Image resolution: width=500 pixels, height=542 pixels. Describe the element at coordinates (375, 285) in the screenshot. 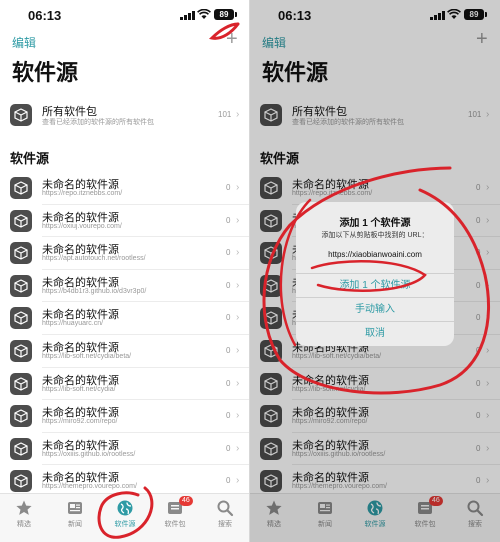

I see `confirm-add-button: 添加 1 个软件源` at that location.